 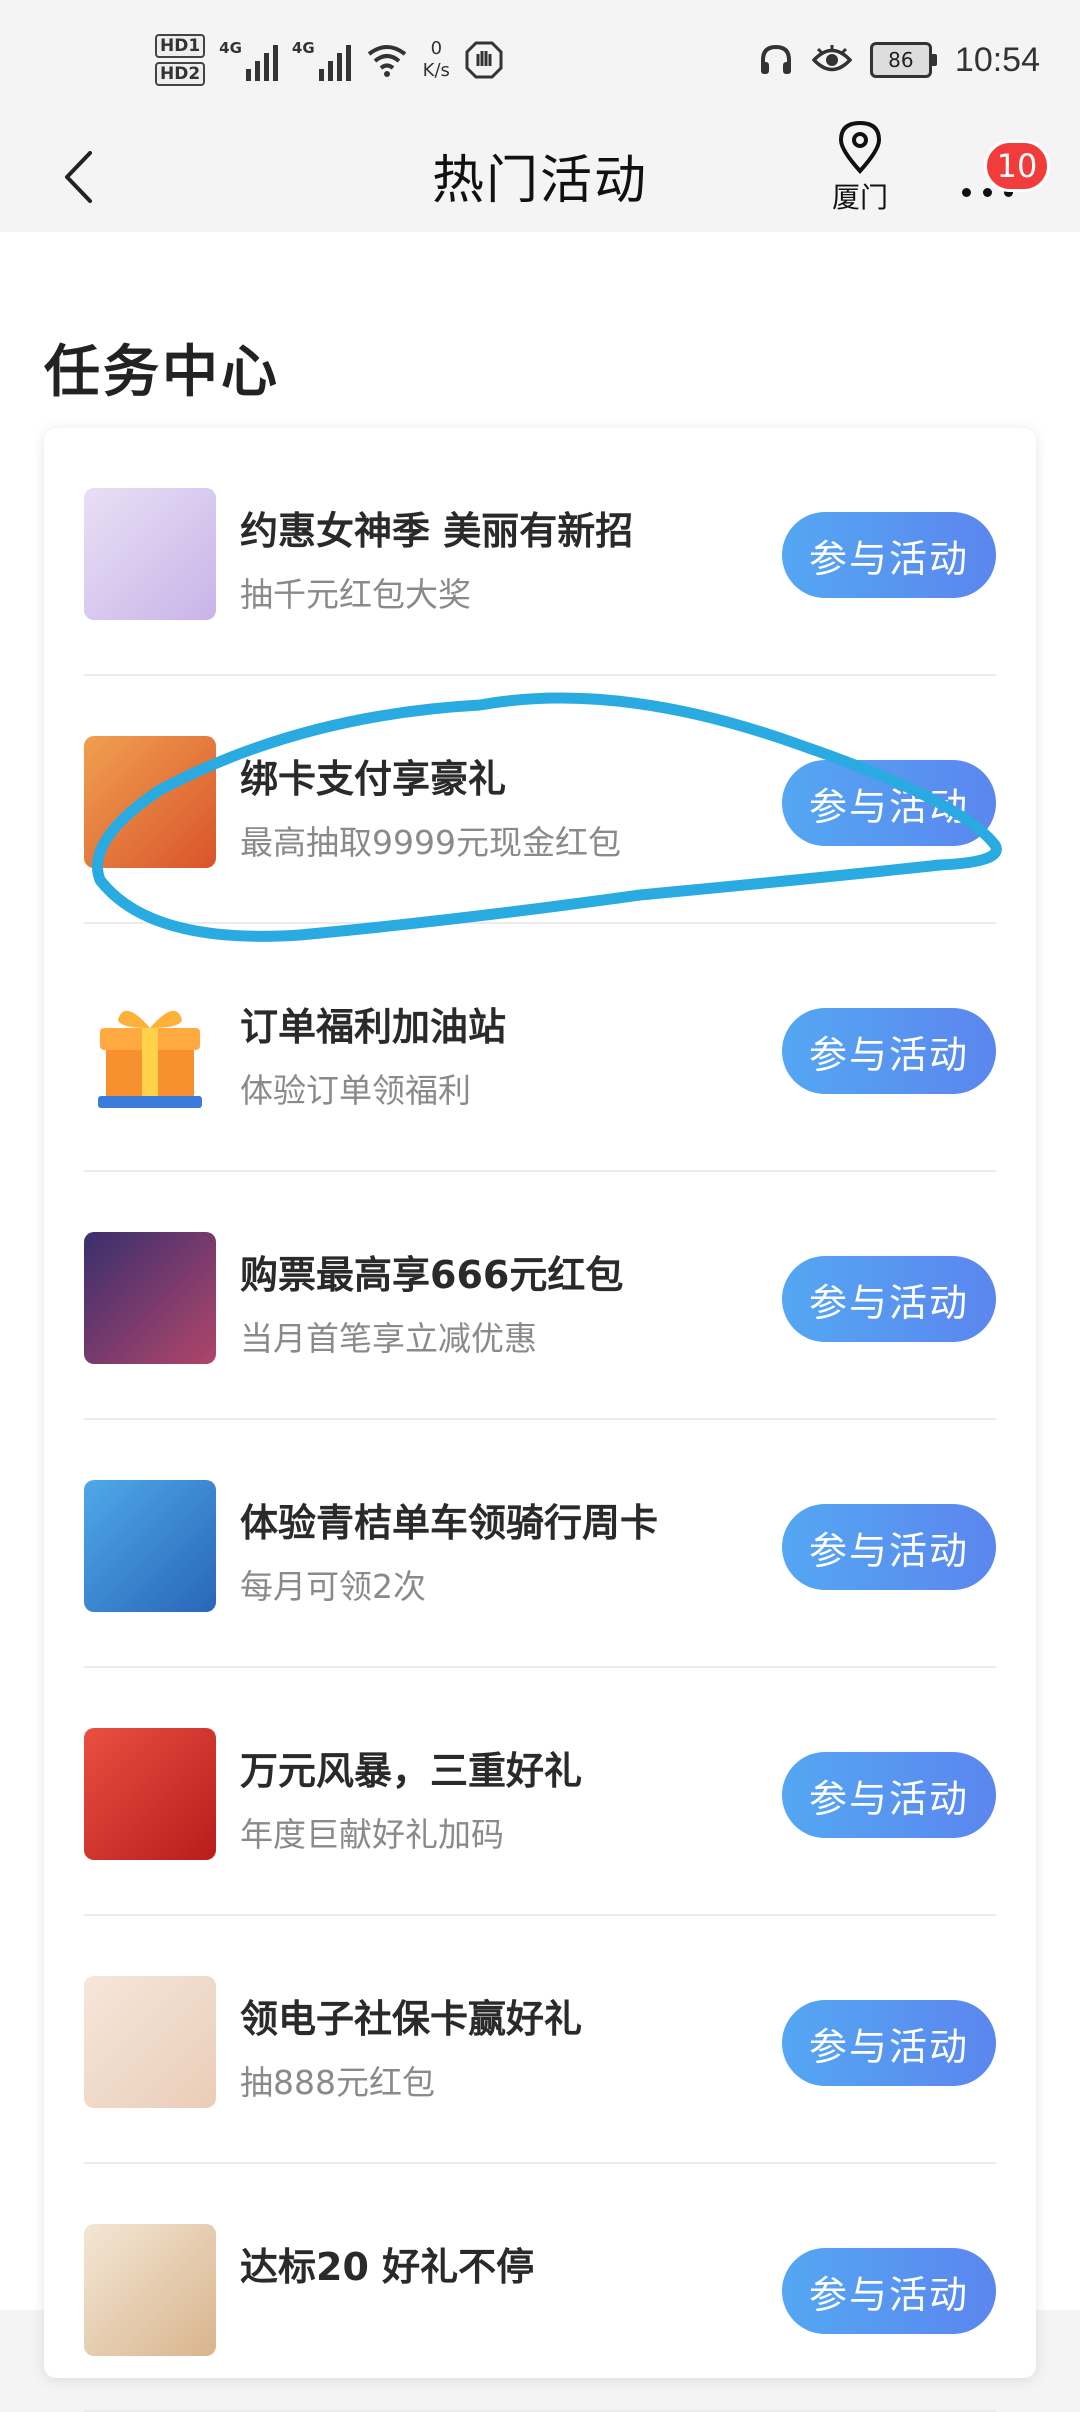 I want to click on activity-row: 约惠女神季 美丽有新招抽千元红包大奖 参与活动, so click(x=540, y=552).